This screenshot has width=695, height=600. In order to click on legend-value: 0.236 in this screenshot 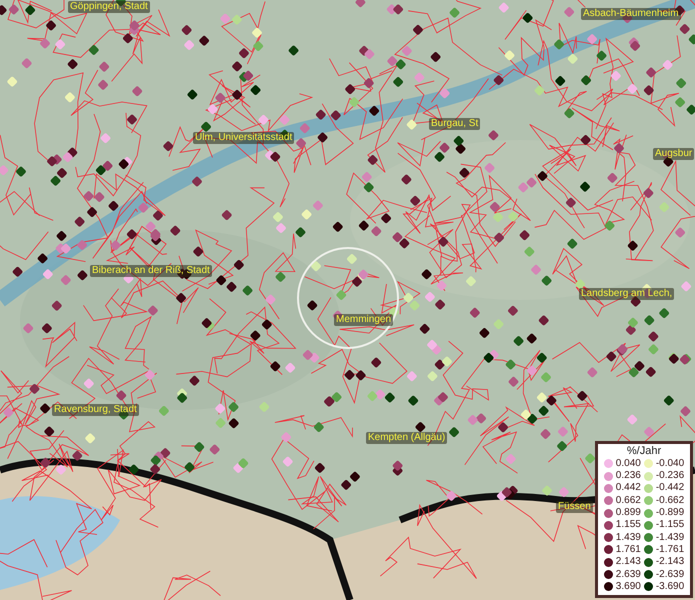, I will do `click(628, 476)`.